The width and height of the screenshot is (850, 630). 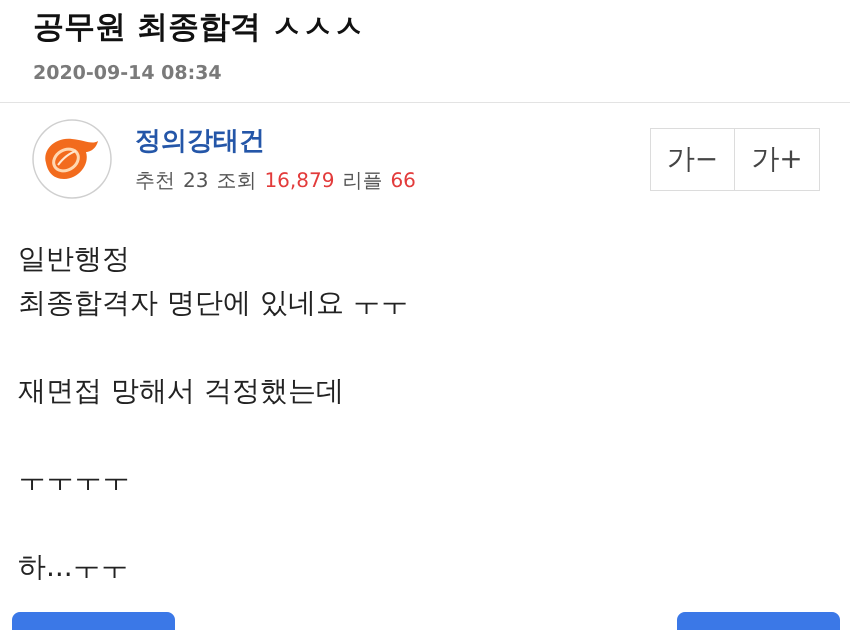 I want to click on body-text: 일반행정, so click(x=74, y=259).